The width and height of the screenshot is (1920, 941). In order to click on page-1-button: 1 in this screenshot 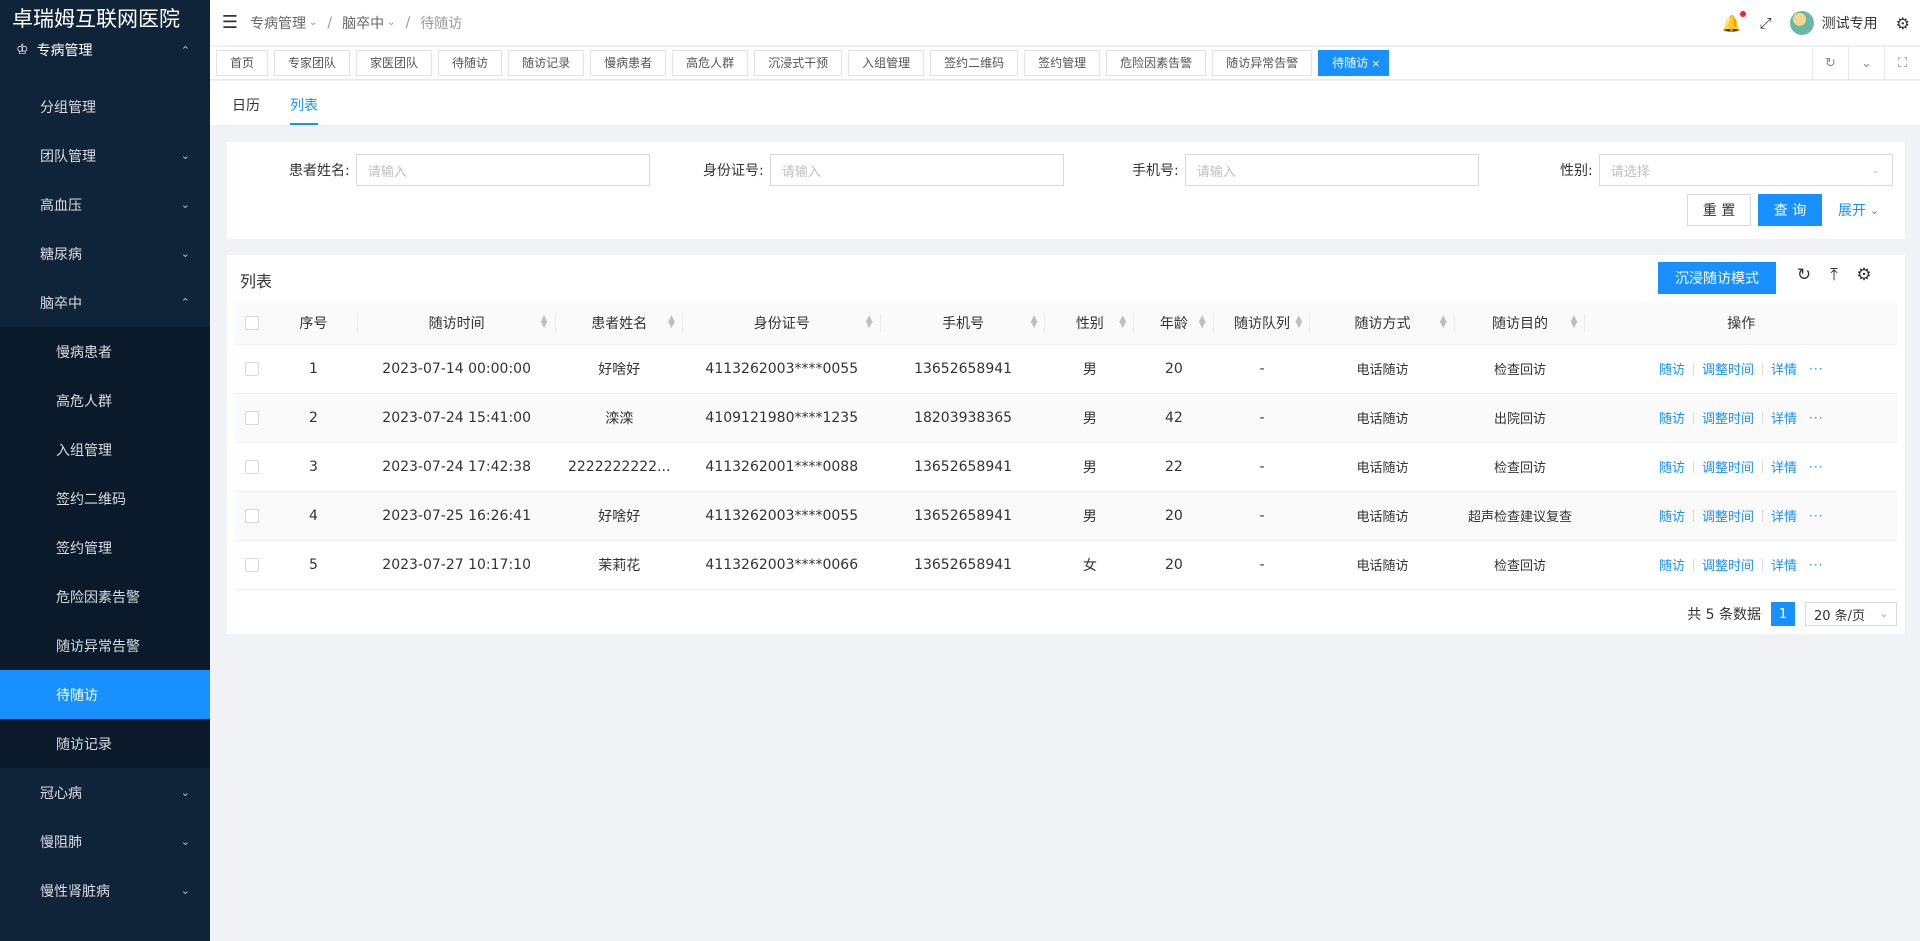, I will do `click(1783, 614)`.